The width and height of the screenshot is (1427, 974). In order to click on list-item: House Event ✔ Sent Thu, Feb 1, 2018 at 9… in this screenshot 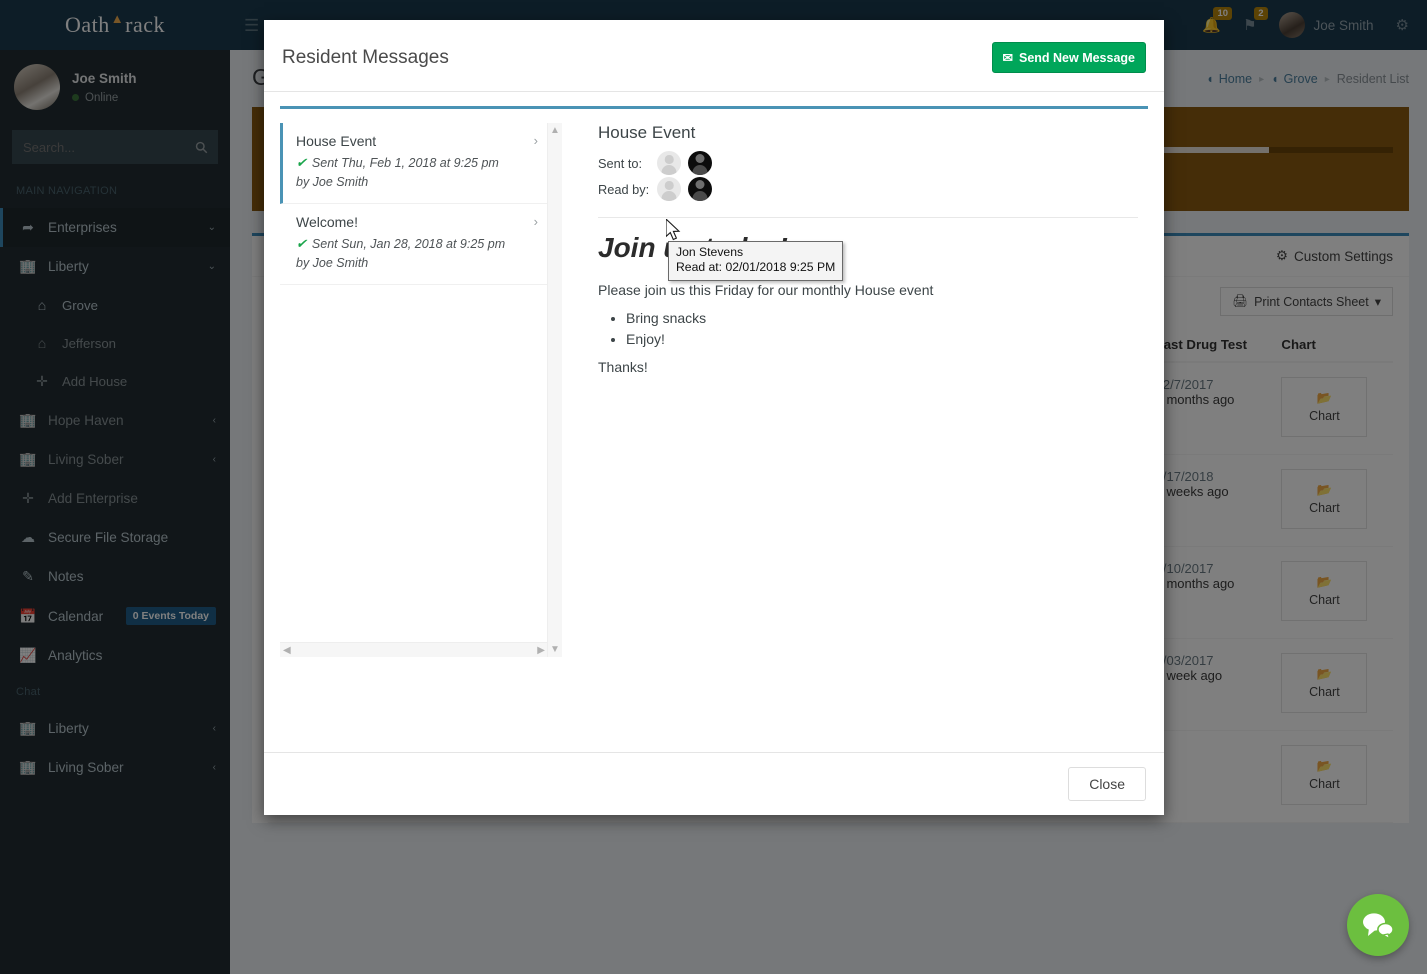, I will do `click(414, 163)`.